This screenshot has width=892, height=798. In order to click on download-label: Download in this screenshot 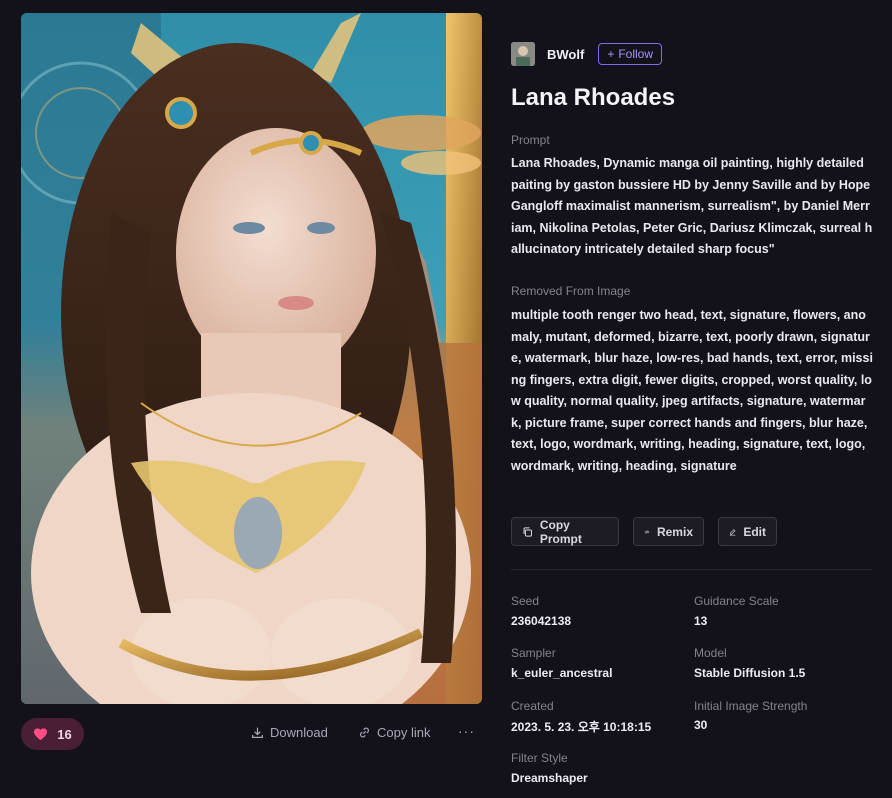, I will do `click(299, 732)`.